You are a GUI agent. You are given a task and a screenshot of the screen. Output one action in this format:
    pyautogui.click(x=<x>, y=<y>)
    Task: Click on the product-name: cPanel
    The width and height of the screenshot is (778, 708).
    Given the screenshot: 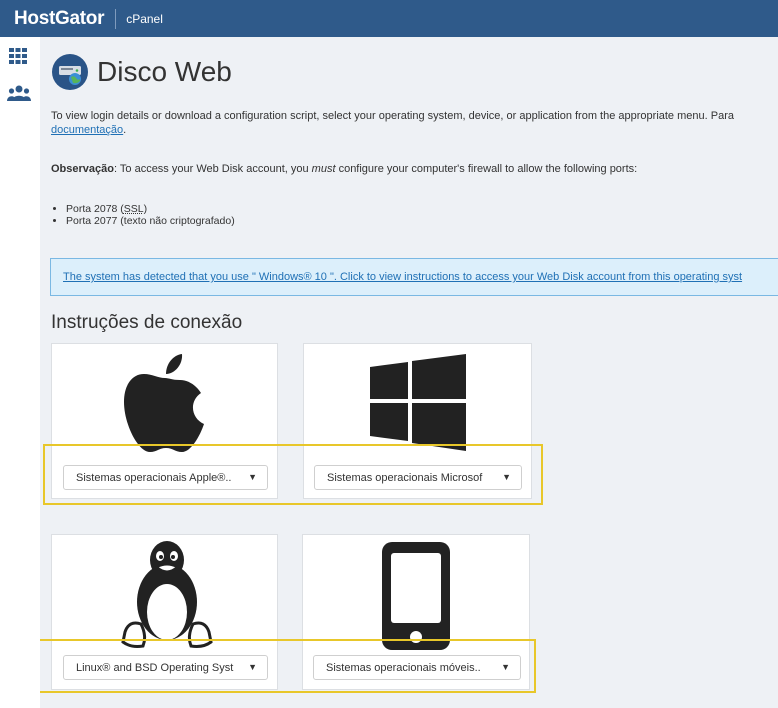 What is the action you would take?
    pyautogui.click(x=144, y=18)
    